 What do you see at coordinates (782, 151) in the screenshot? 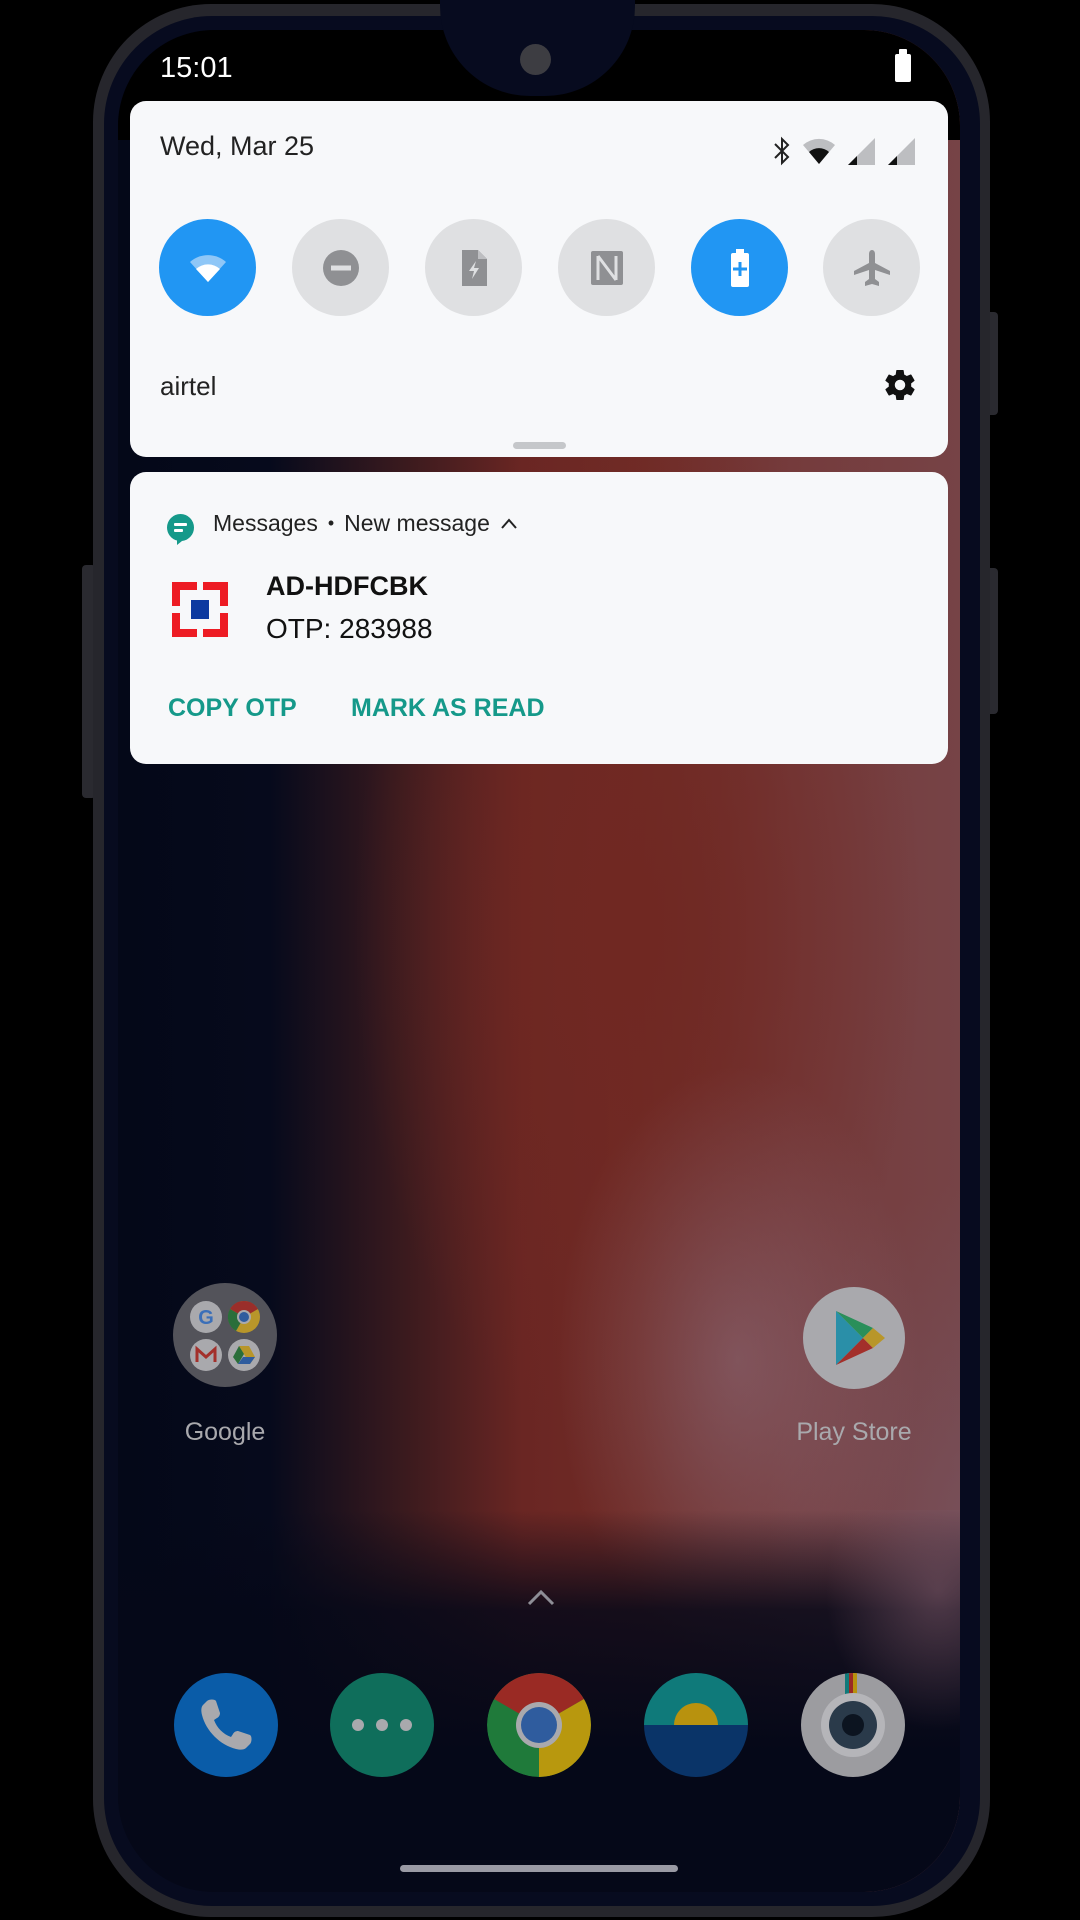
I see `bluetooth-icon` at bounding box center [782, 151].